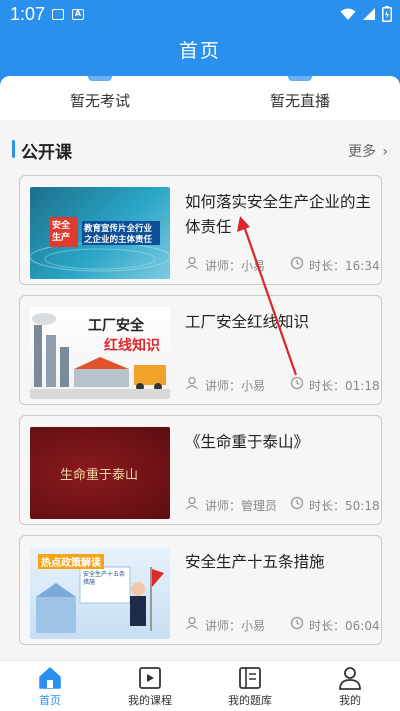  What do you see at coordinates (282, 624) in the screenshot?
I see `course-meta: 讲师：小易 时长：06:04` at bounding box center [282, 624].